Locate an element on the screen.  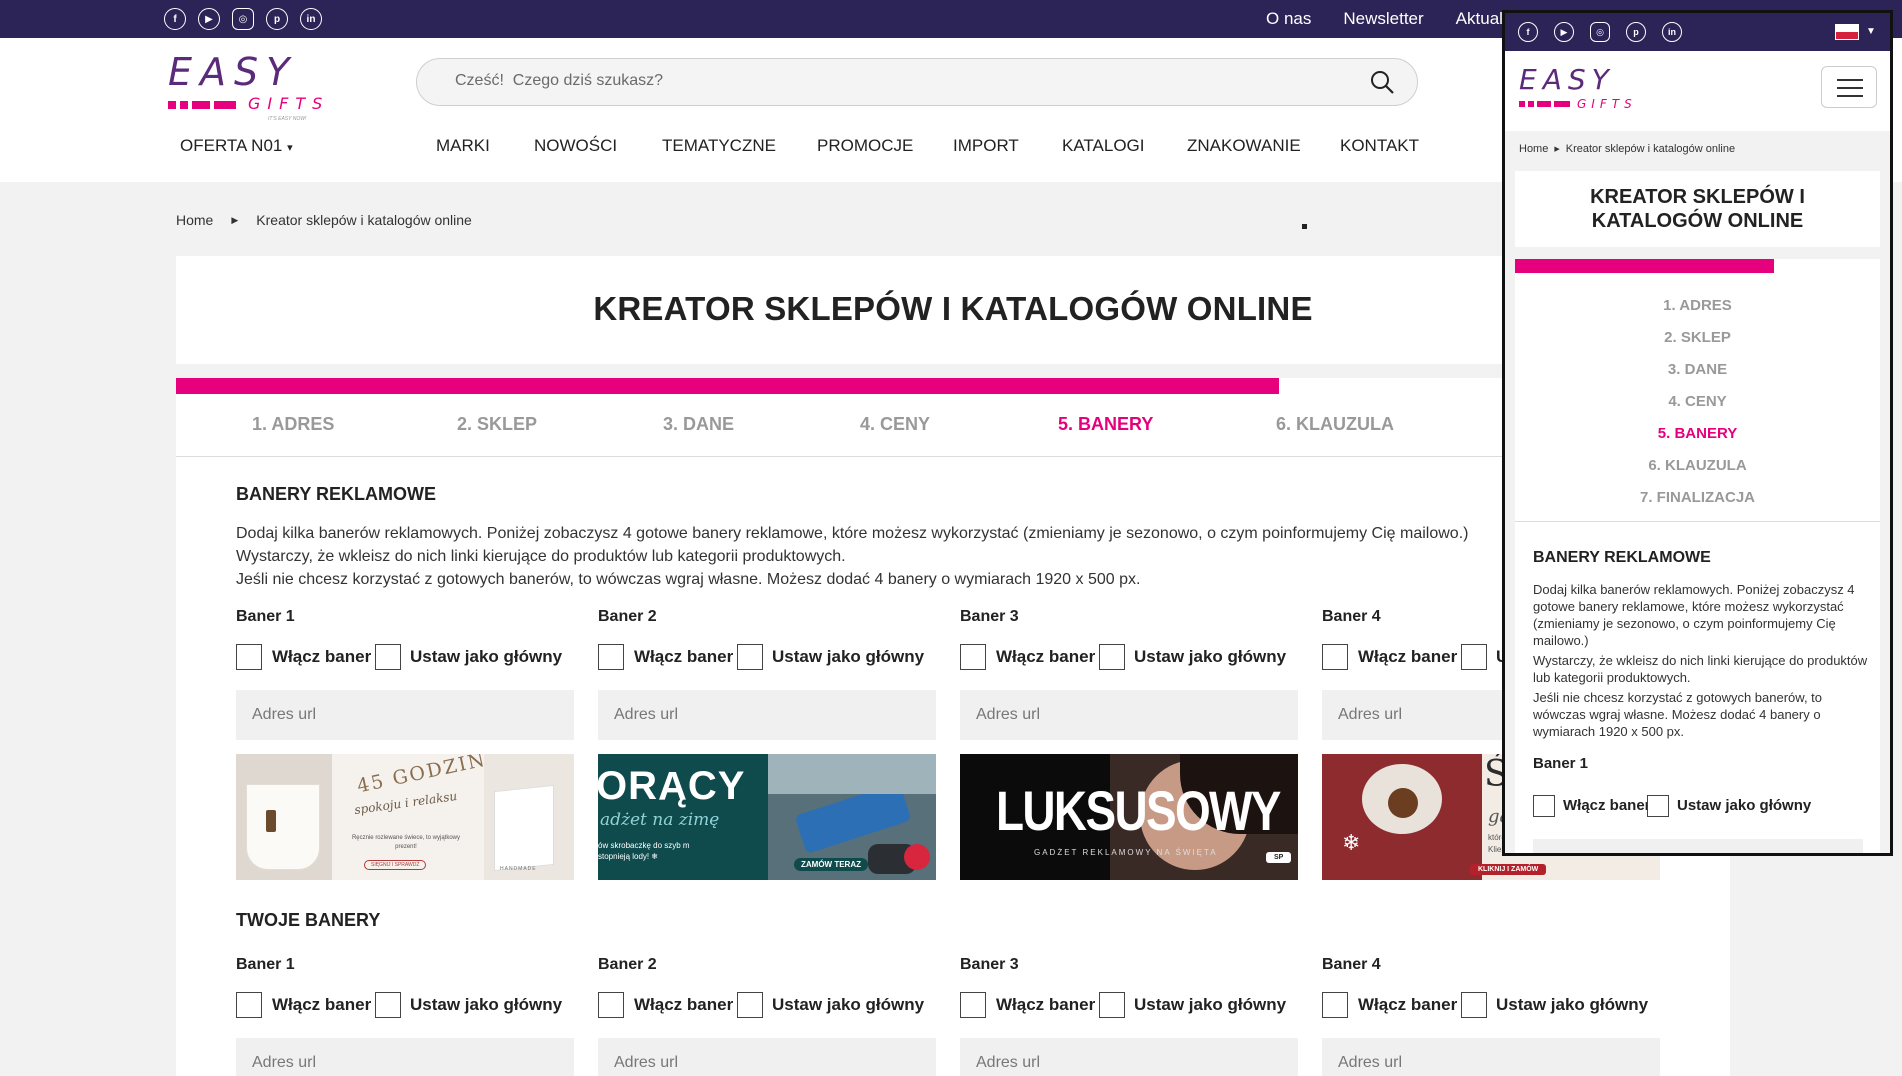
mobile-top-bar: f ▶ ◎ p in ▼ is located at coordinates (1697, 32).